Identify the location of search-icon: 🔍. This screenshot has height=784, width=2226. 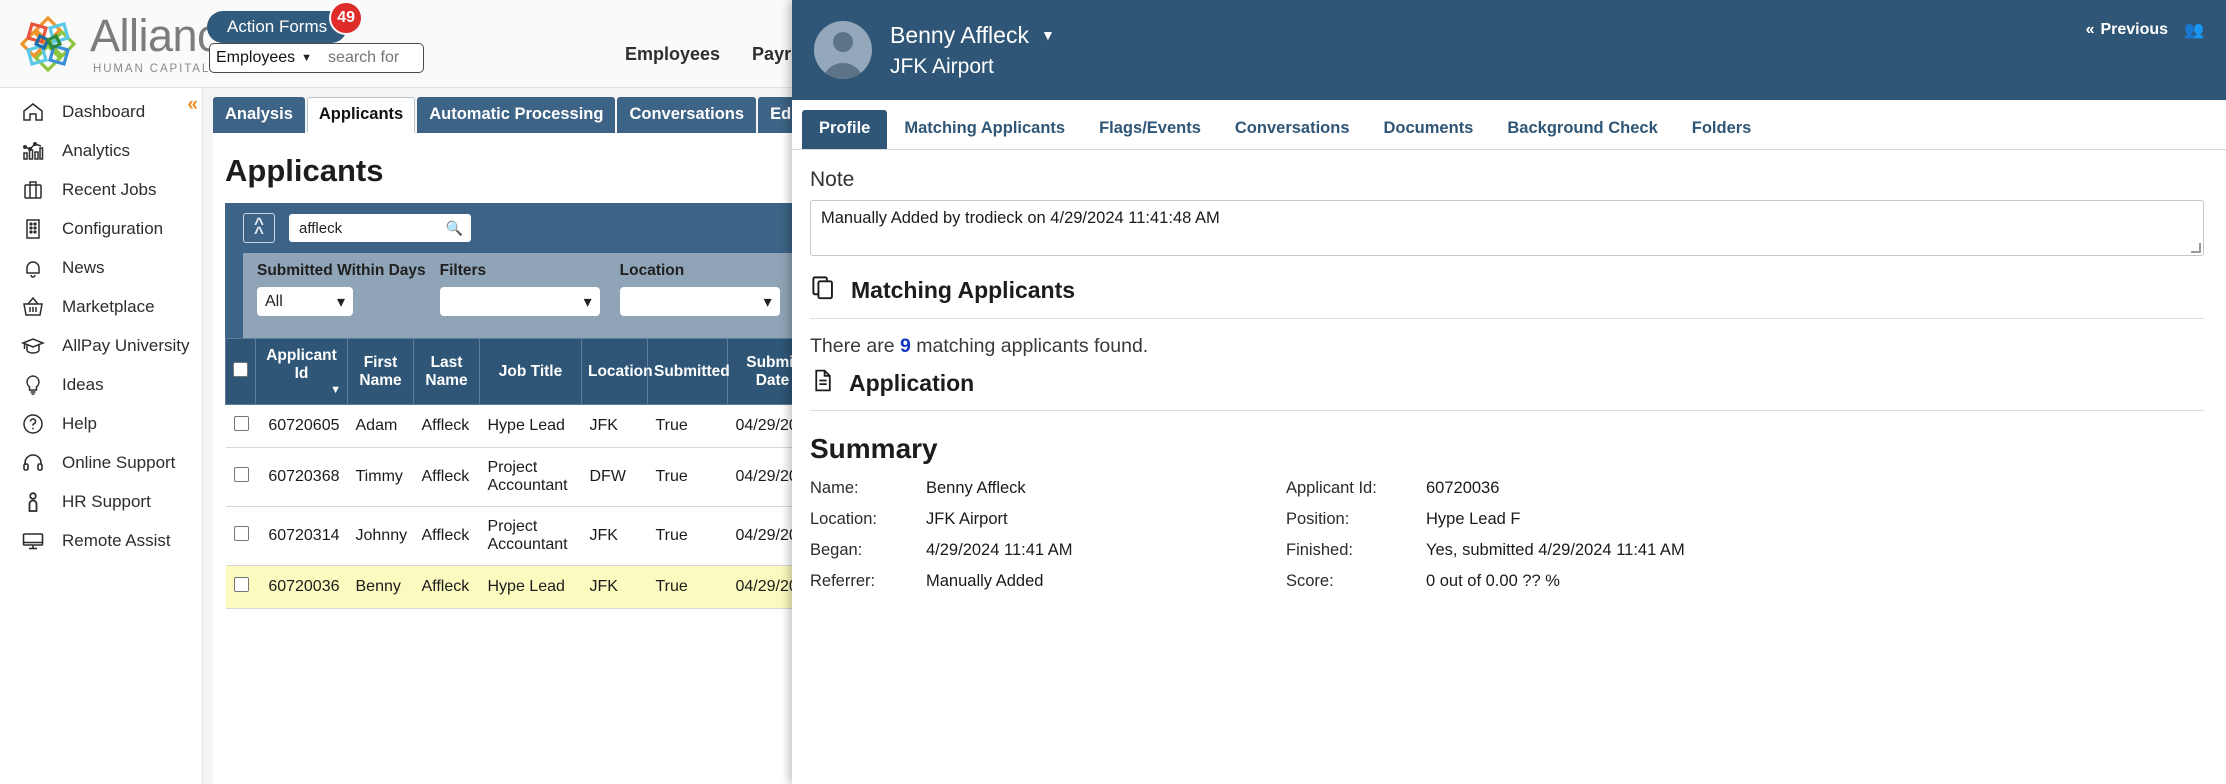
(454, 228).